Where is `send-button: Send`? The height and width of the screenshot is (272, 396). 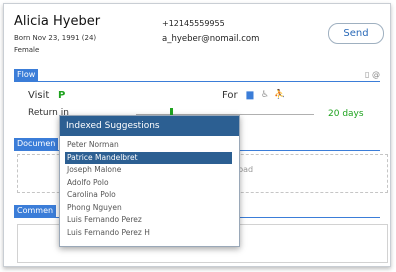
send-button: Send is located at coordinates (356, 33).